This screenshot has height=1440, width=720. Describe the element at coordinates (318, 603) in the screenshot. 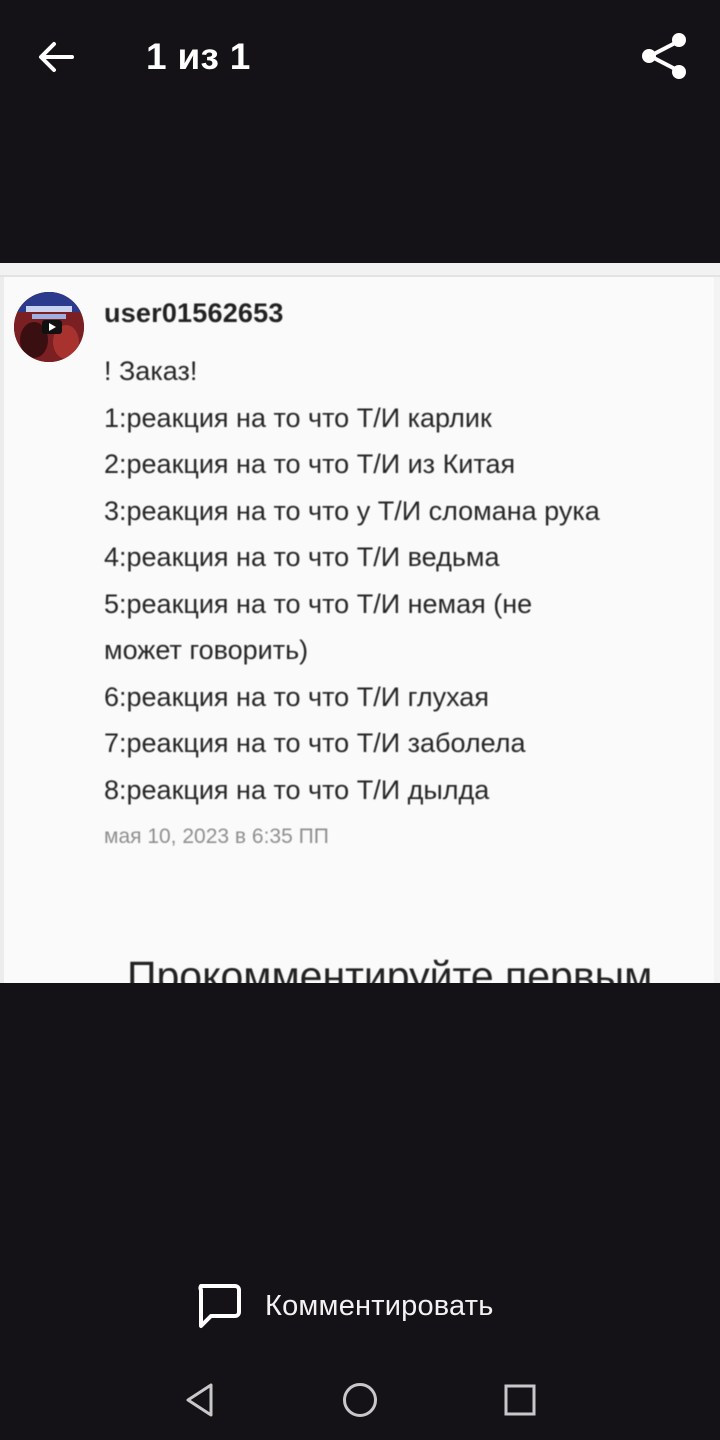

I see `post-line: 5:реакция на то что Т/И немая (не` at that location.